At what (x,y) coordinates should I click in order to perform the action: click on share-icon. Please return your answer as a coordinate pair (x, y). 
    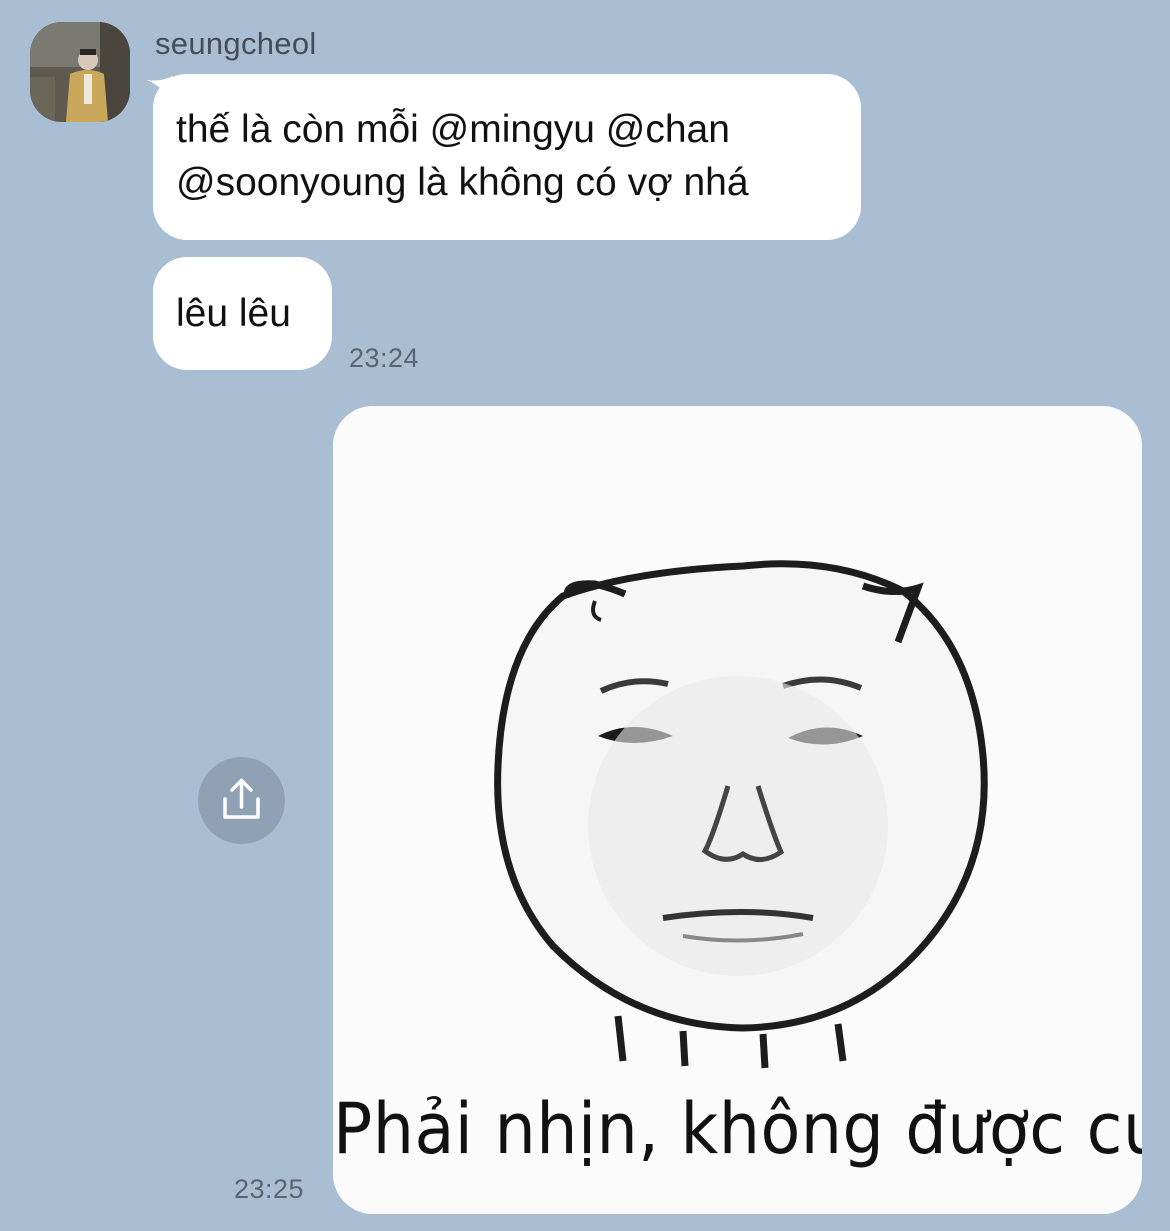
    Looking at the image, I should click on (241, 798).